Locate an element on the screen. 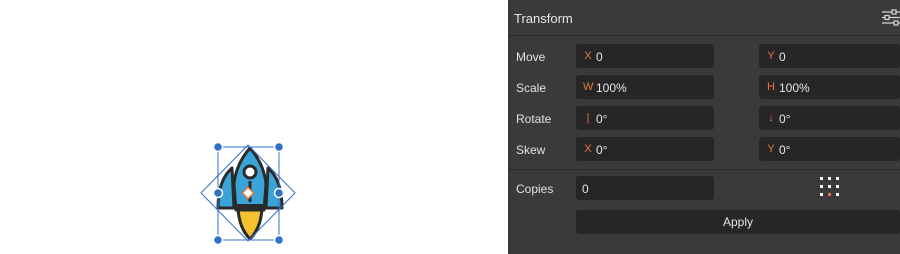  skew-y-value: 0° is located at coordinates (785, 150).